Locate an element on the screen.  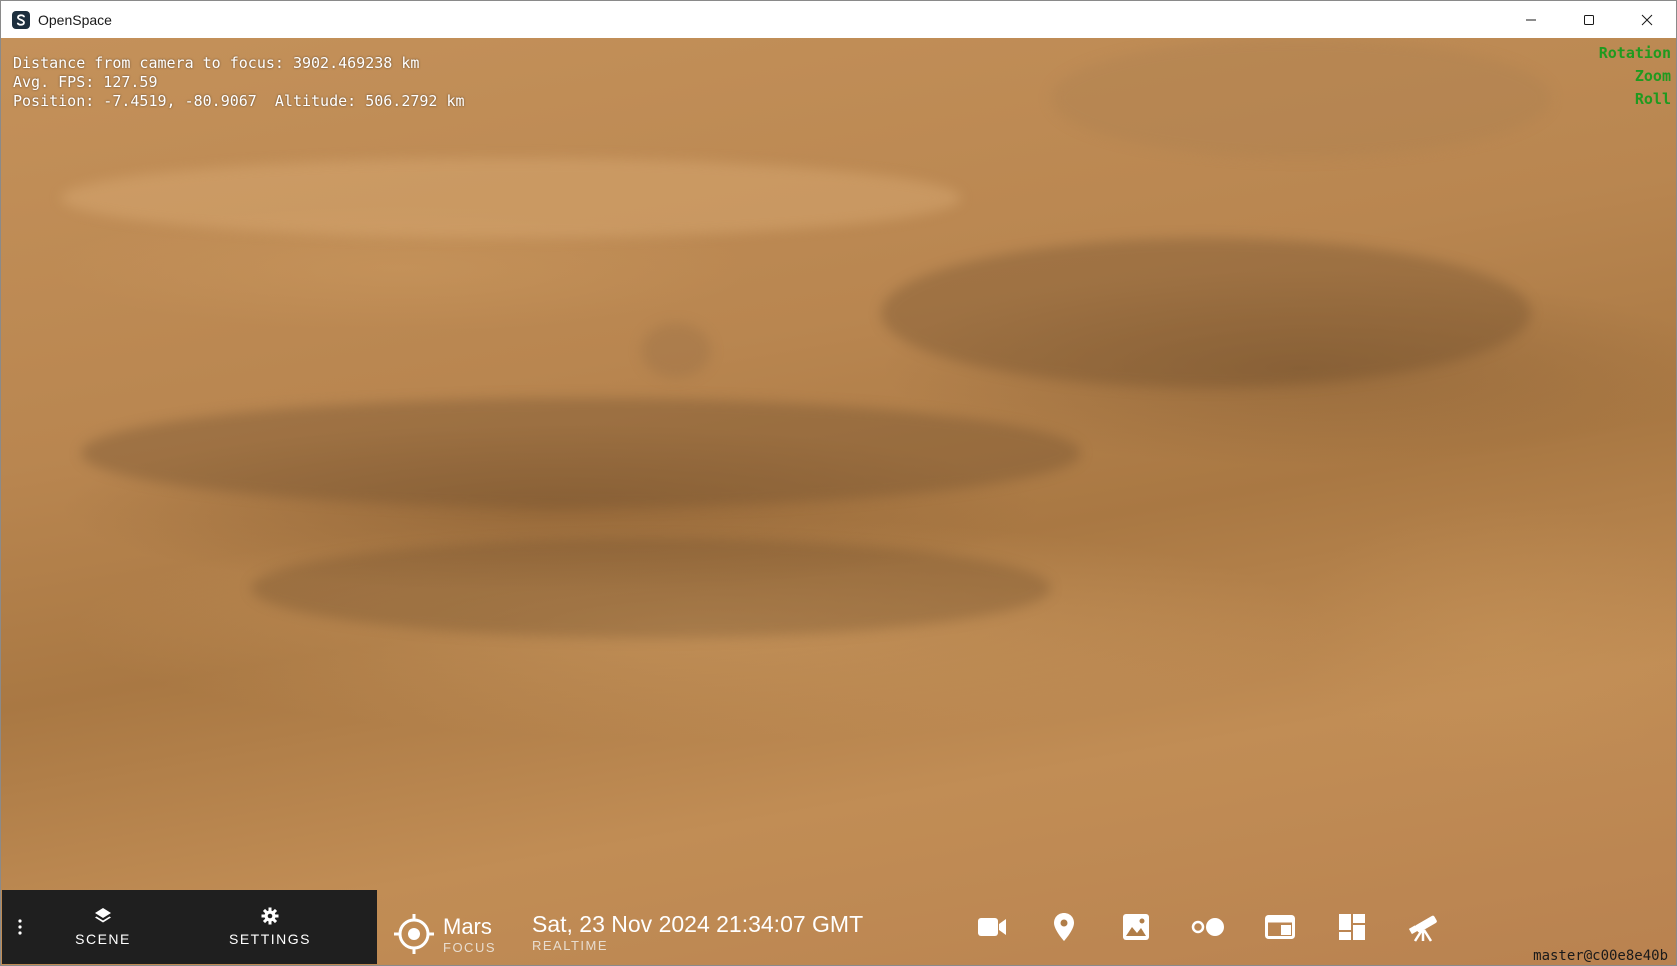
vertical-dots-icon is located at coordinates (20, 927).